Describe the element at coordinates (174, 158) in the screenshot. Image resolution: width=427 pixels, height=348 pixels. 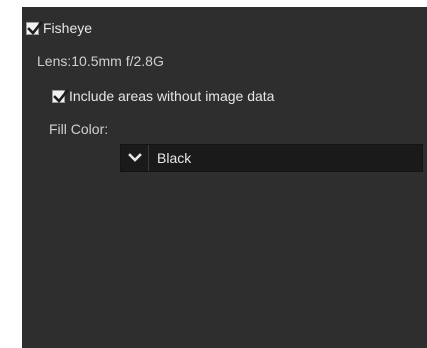
I see `fill-color-selected: Black` at that location.